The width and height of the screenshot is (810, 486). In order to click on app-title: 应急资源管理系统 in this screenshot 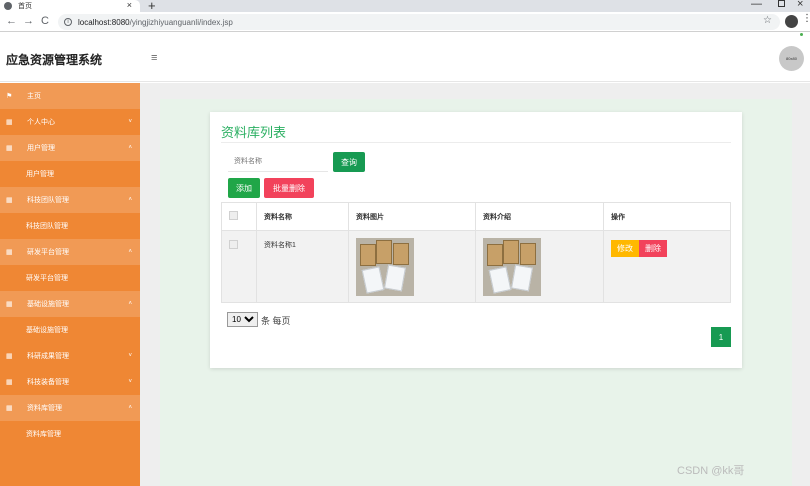, I will do `click(54, 60)`.